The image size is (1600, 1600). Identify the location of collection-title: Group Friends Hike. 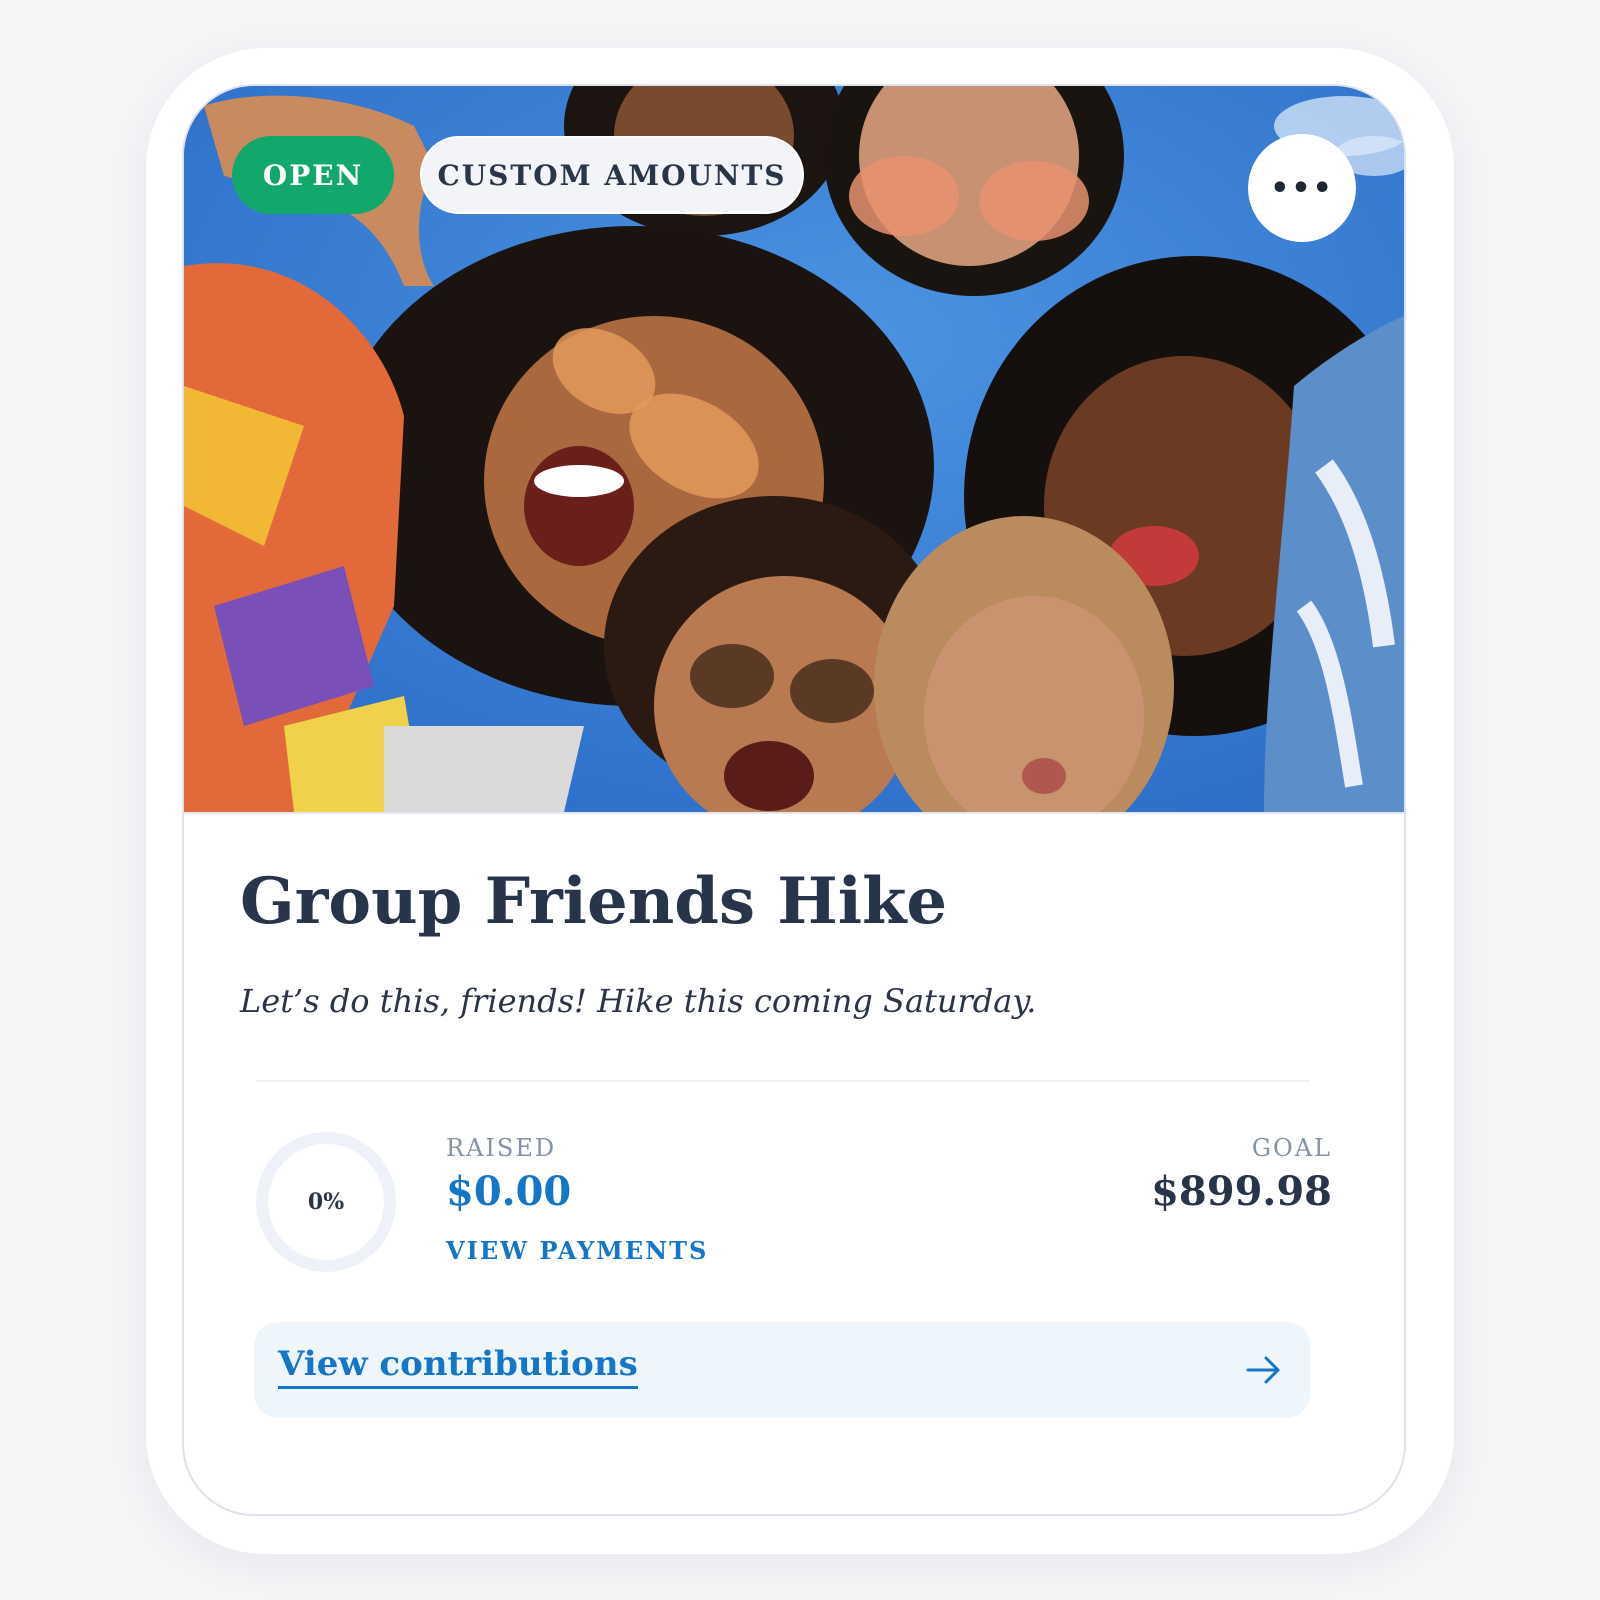
(593, 901).